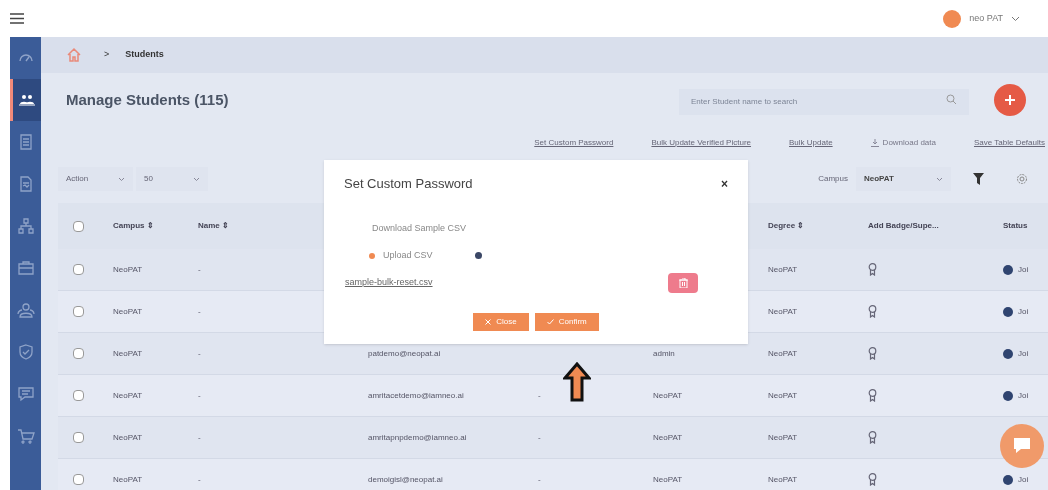 Image resolution: width=1048 pixels, height=490 pixels. Describe the element at coordinates (978, 179) in the screenshot. I see `filter-icon` at that location.